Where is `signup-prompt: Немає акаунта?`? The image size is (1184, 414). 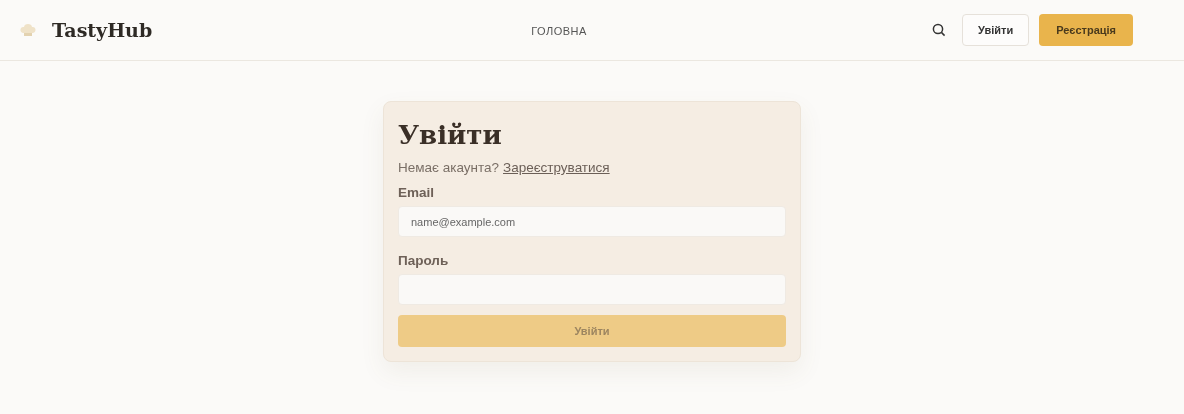 signup-prompt: Немає акаунта? is located at coordinates (448, 167).